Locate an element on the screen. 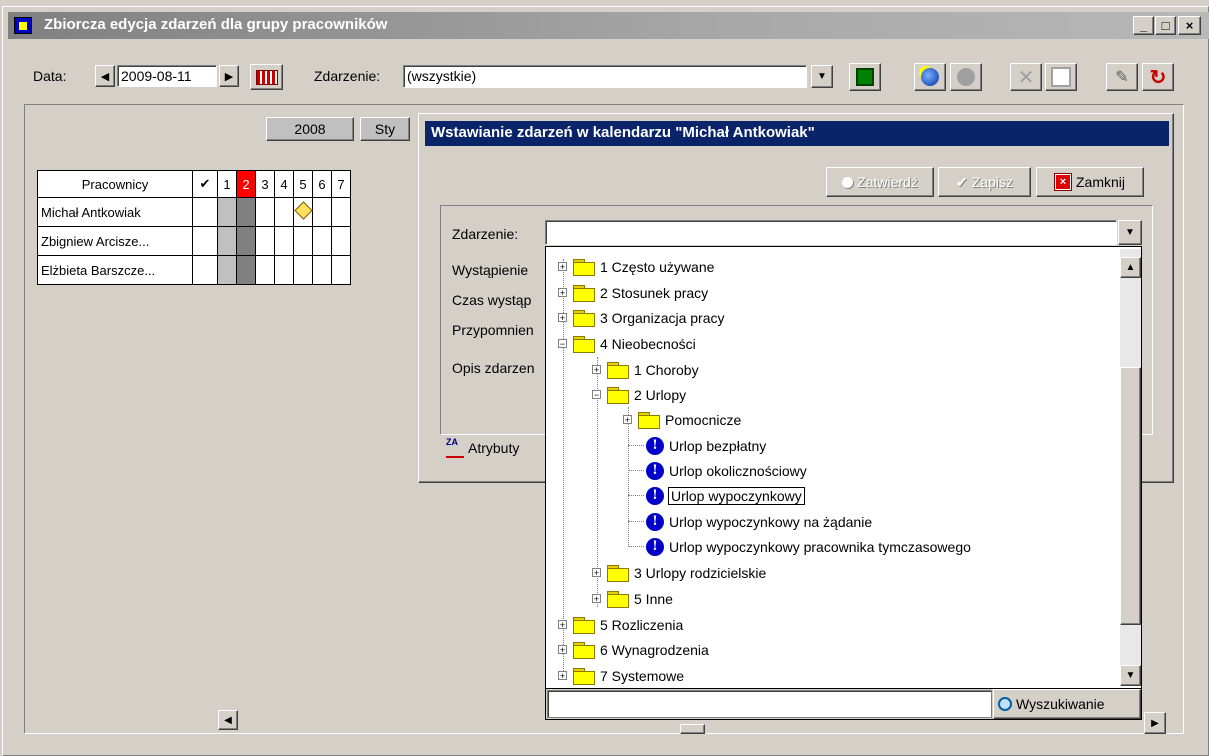  year-button: 2008 is located at coordinates (310, 129).